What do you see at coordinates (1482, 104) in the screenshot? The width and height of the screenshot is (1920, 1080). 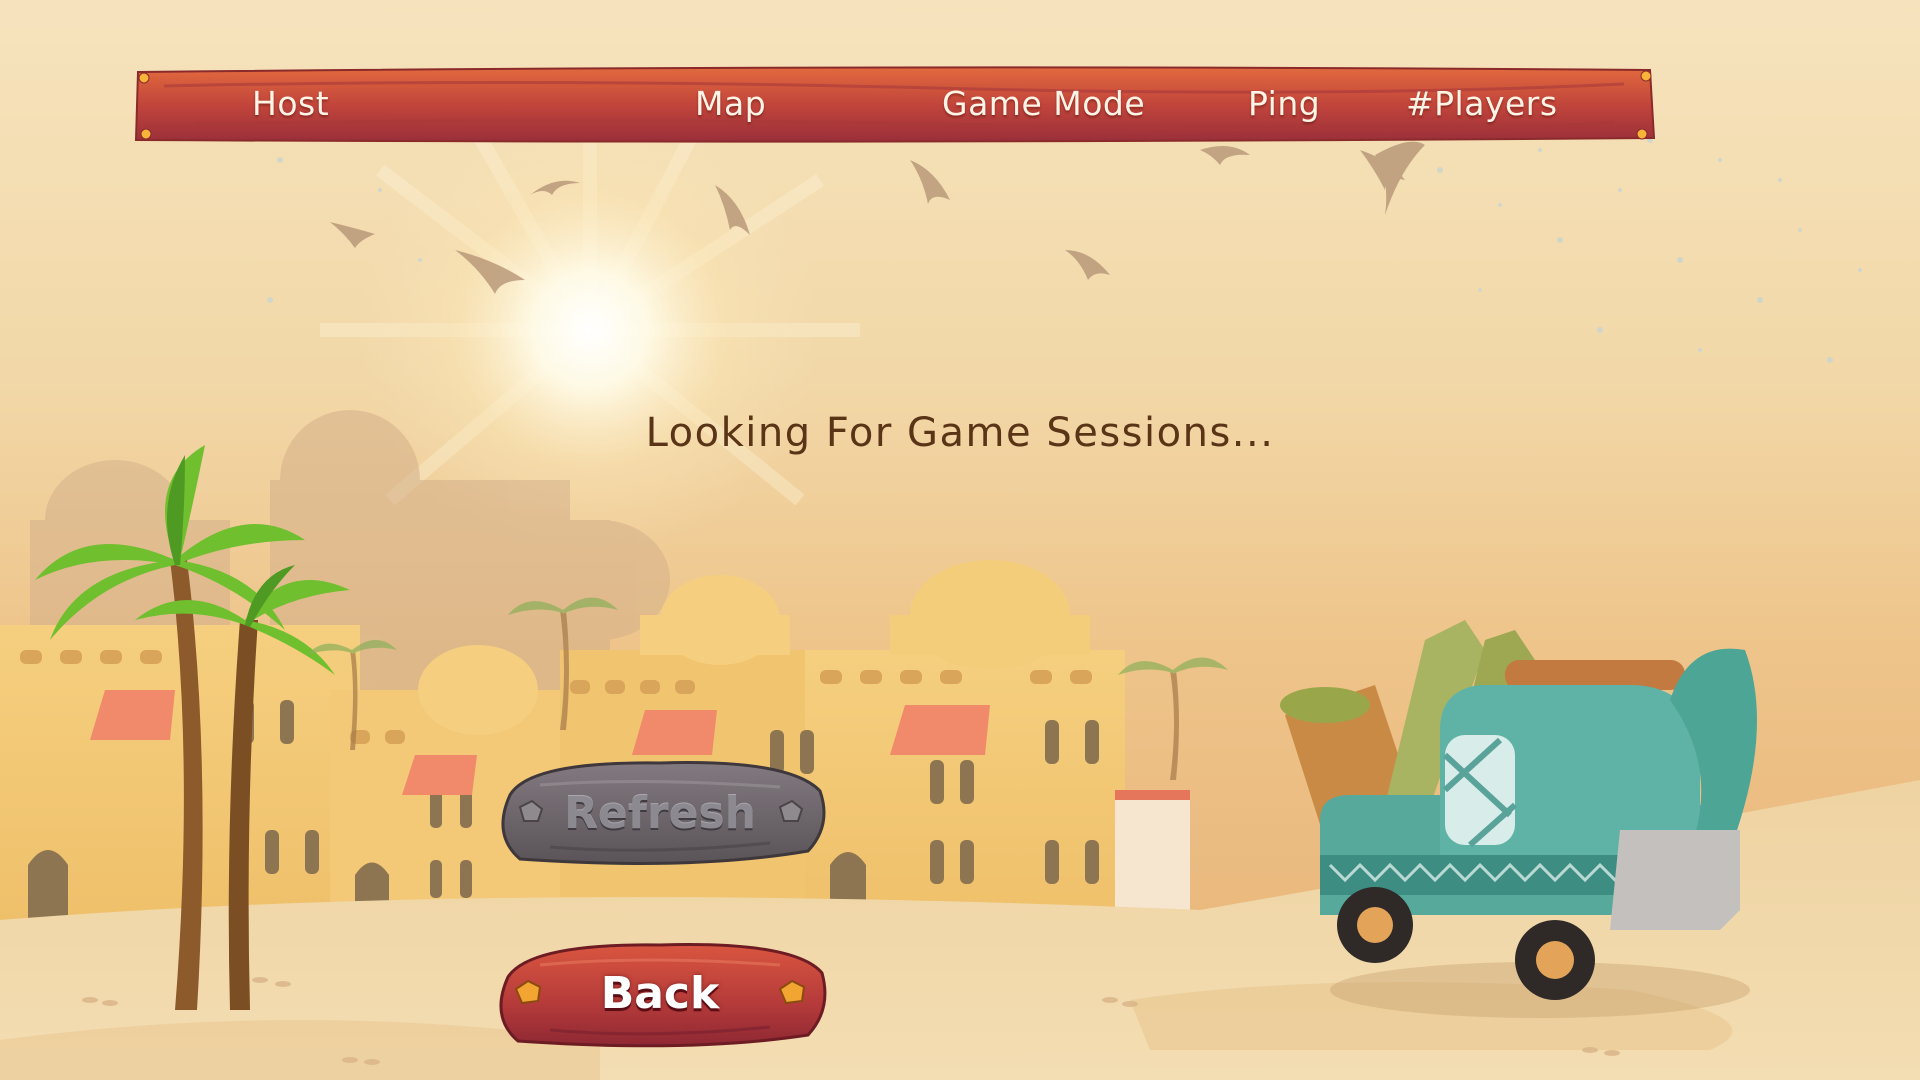 I see `column-header-players: #Players` at bounding box center [1482, 104].